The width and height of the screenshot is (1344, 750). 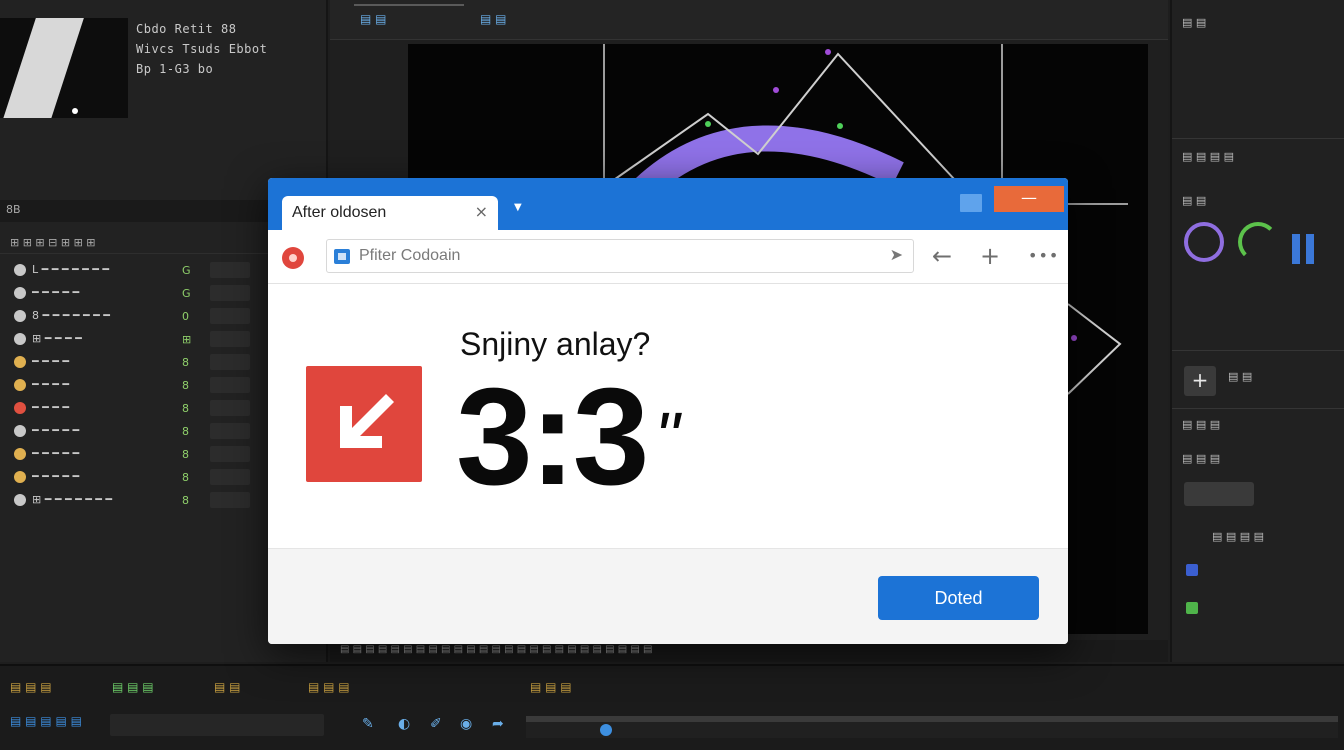 What do you see at coordinates (668, 204) in the screenshot?
I see `dialog-titlebar: After oldosen × ▼ —` at bounding box center [668, 204].